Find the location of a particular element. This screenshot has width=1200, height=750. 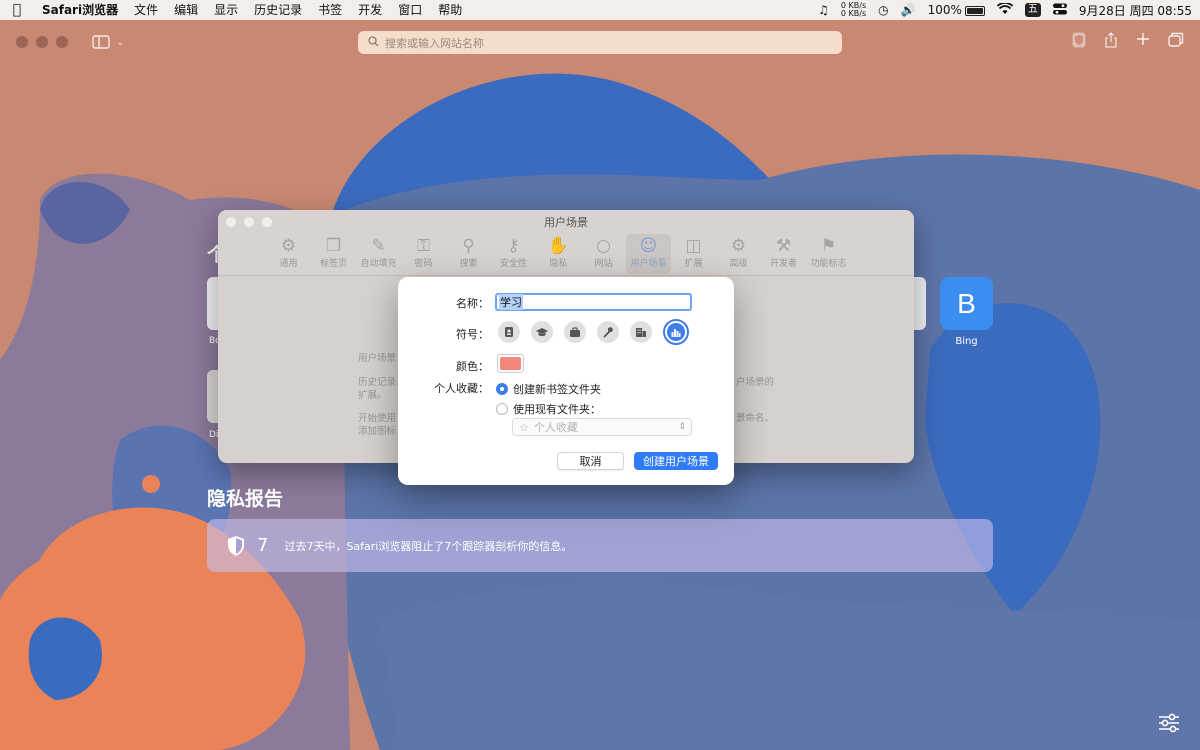

tab-label: 扩展 is located at coordinates (693, 264).